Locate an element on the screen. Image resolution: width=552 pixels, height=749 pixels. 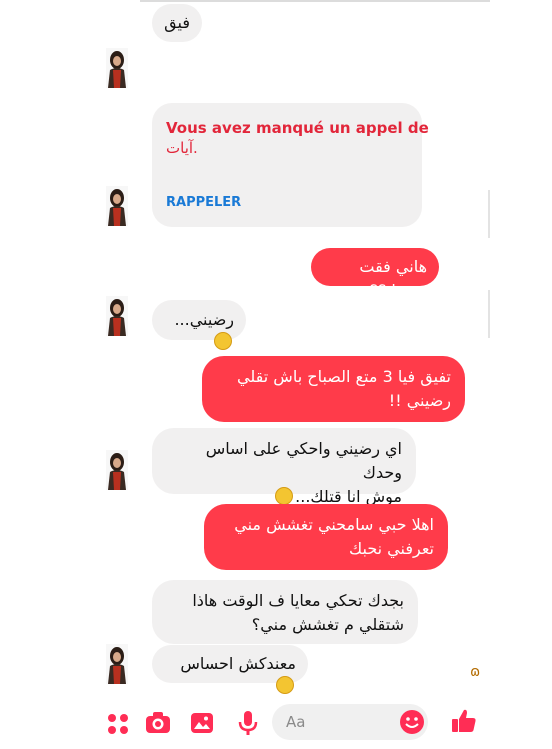
message-line: بجدك تحكي معايا ف الوقت هاذا is located at coordinates (298, 600).